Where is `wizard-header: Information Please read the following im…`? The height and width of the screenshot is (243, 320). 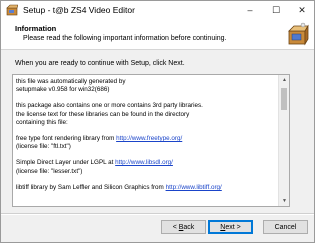 wizard-header: Information Please read the following im… is located at coordinates (157, 35).